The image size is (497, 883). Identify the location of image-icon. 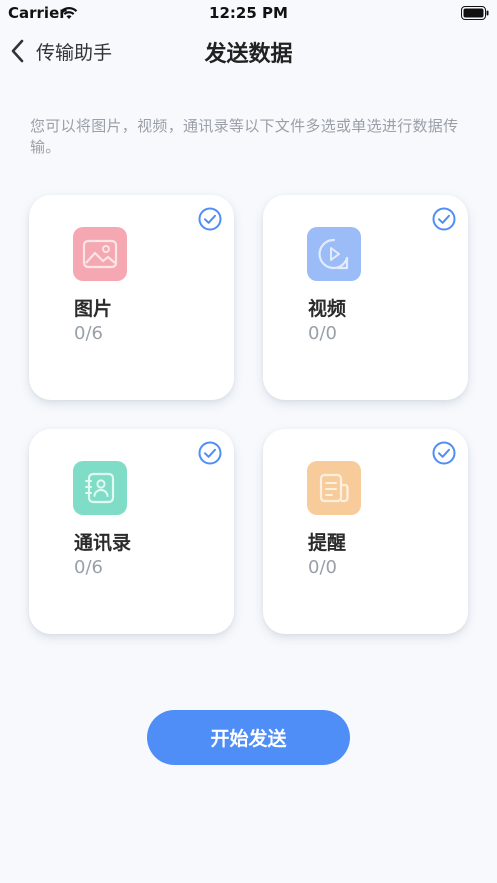
(100, 254).